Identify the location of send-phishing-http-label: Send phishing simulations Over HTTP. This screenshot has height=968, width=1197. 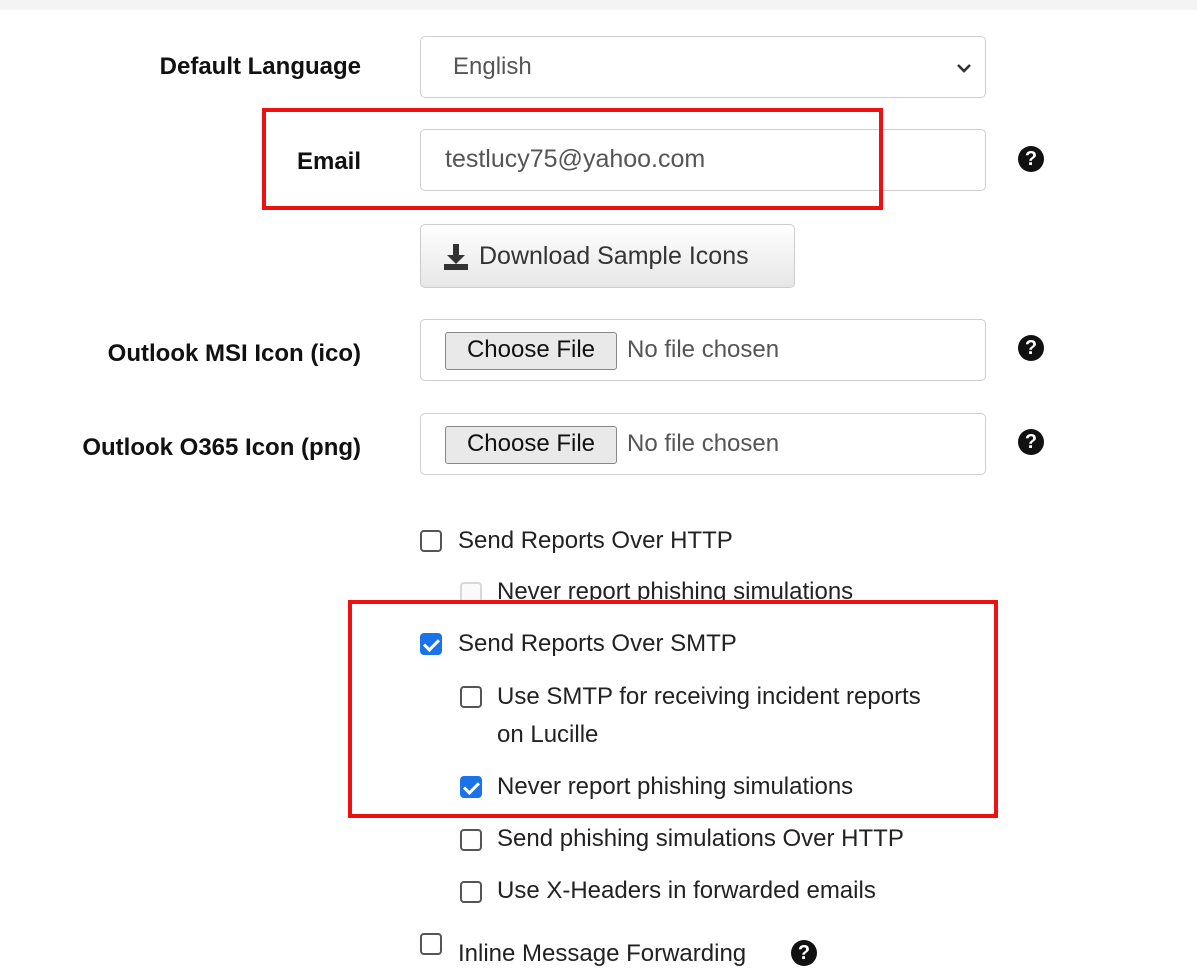
(700, 838).